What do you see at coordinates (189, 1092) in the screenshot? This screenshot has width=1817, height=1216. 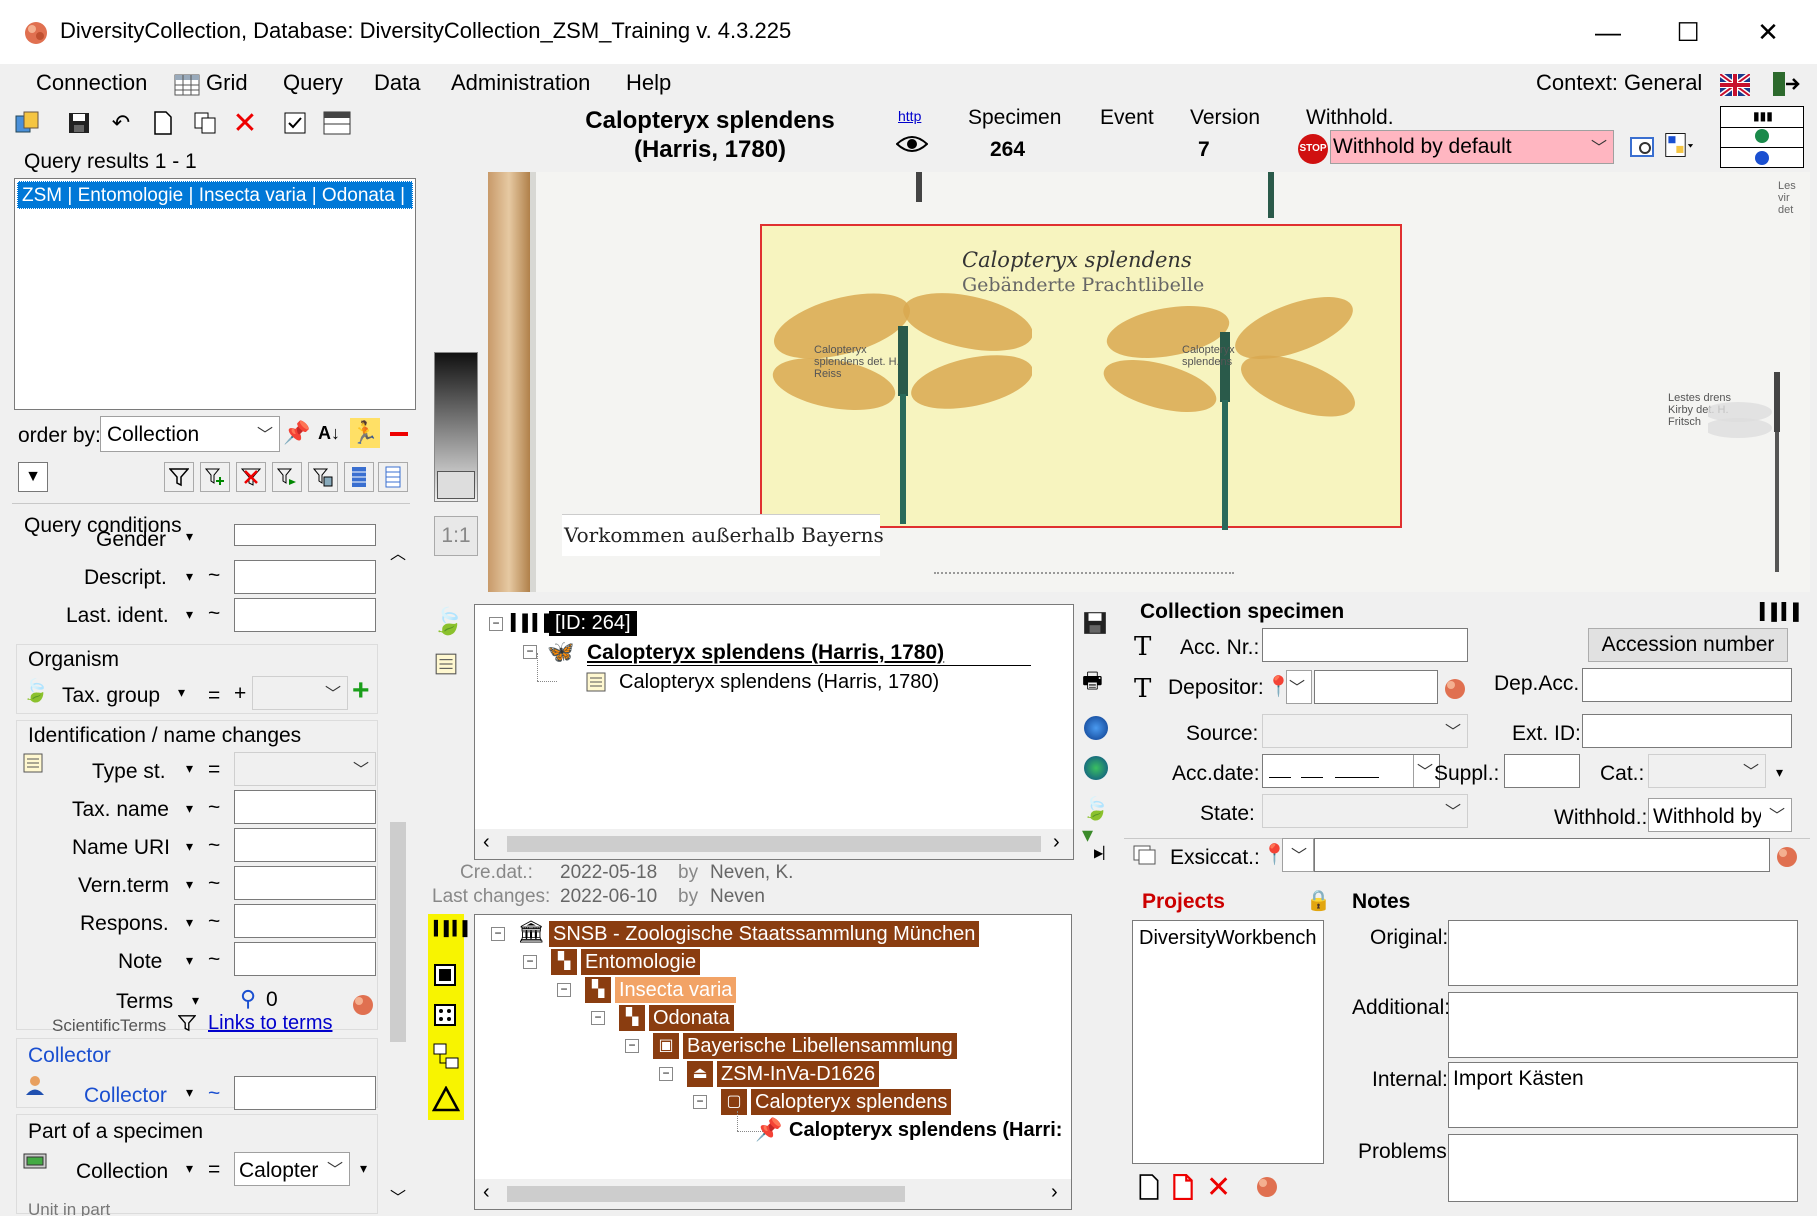 I see `collector-op-dropdown: ▾` at bounding box center [189, 1092].